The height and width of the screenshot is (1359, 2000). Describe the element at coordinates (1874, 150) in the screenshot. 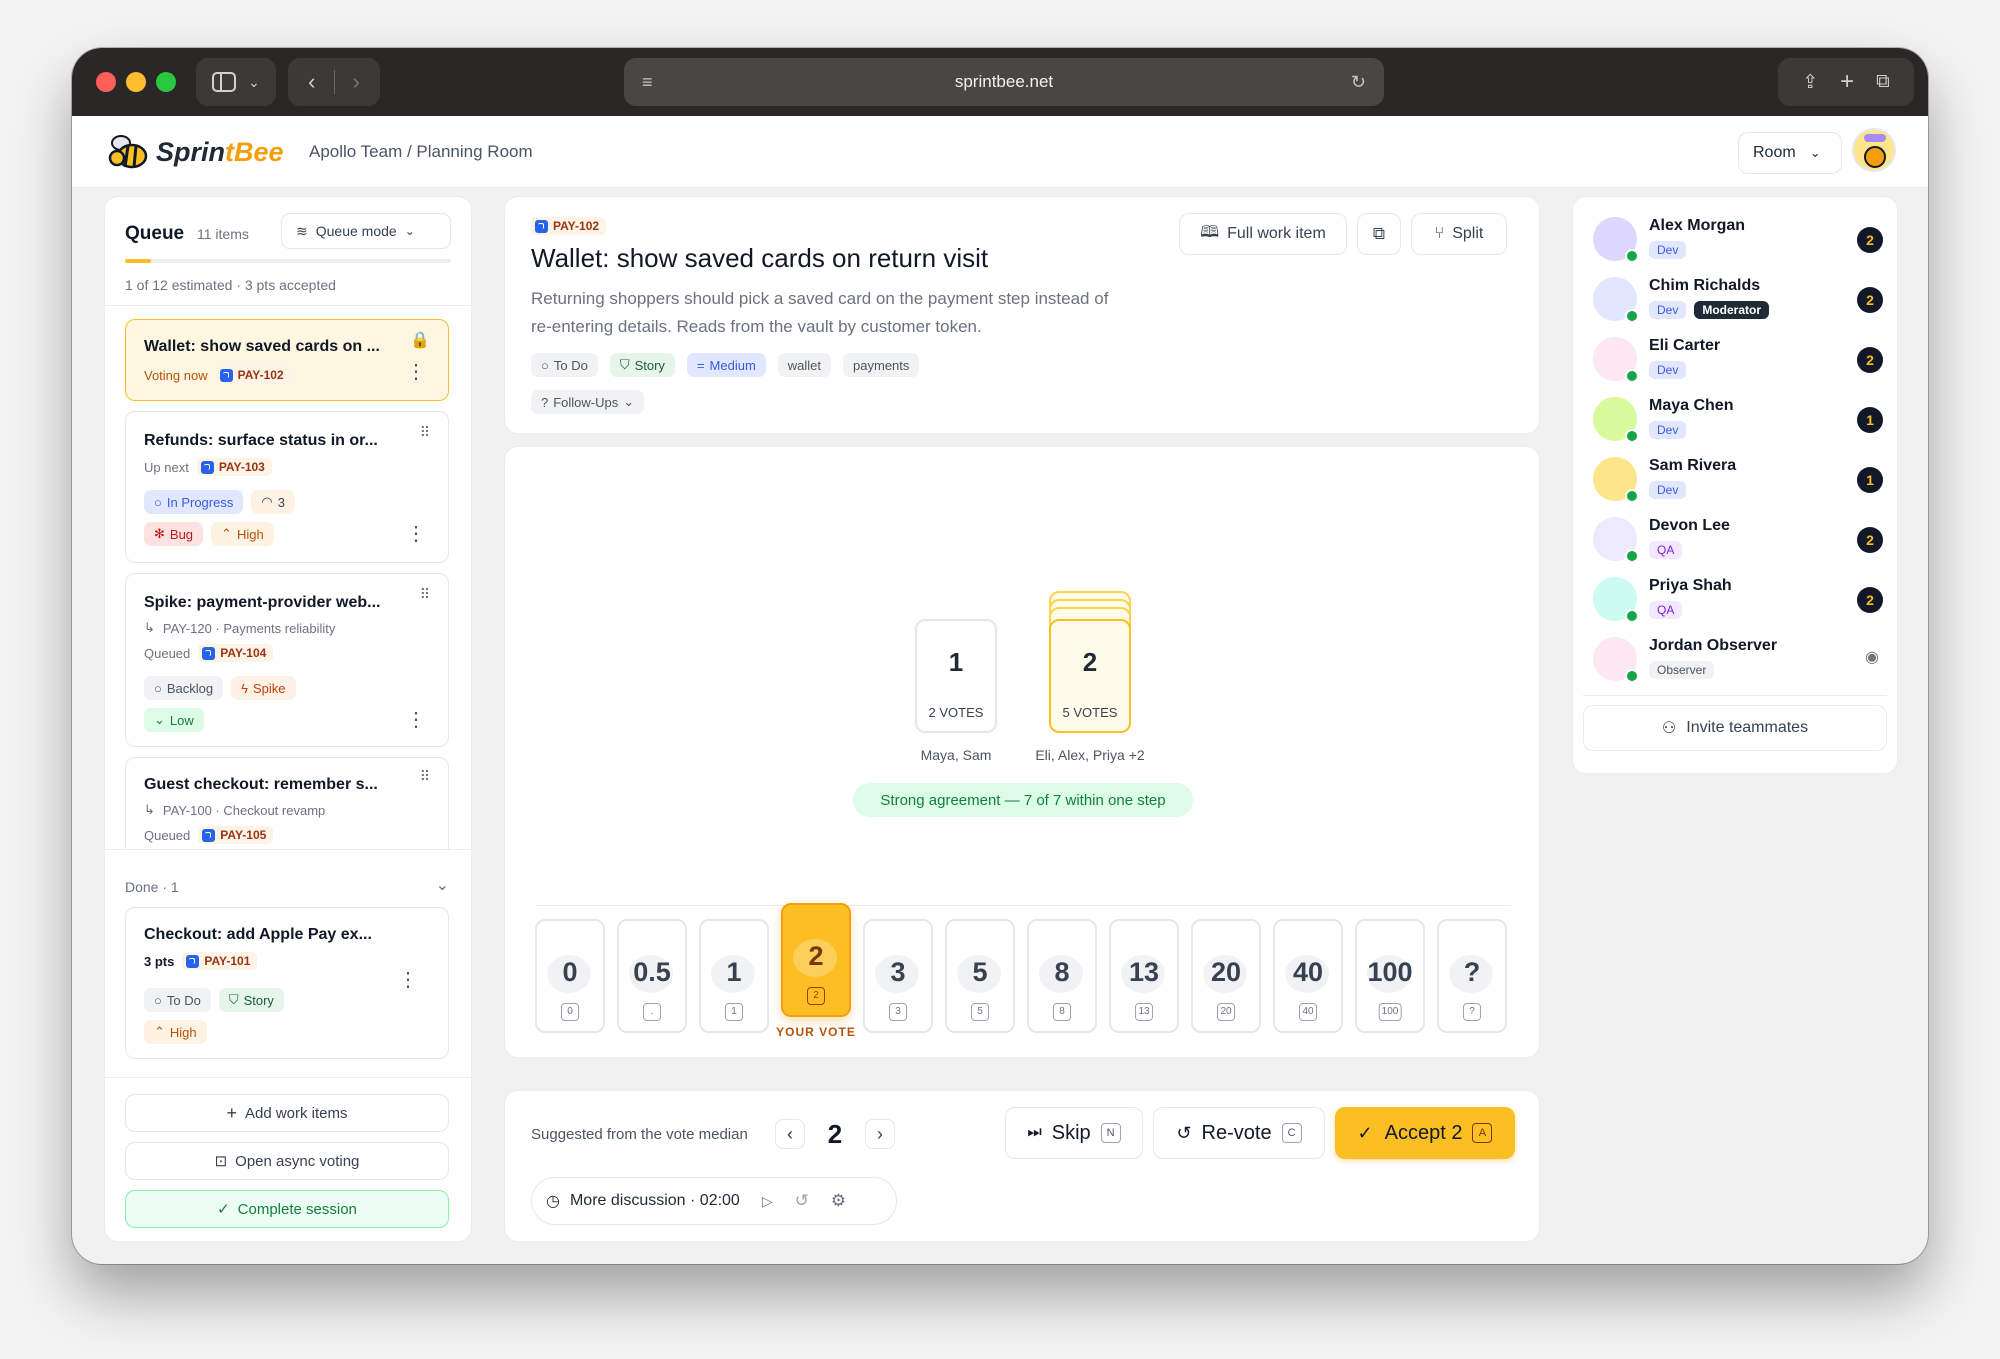

I see `user-avatar` at that location.